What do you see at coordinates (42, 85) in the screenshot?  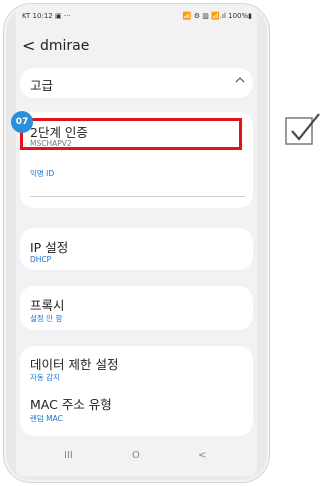 I see `advanced-label: 고급` at bounding box center [42, 85].